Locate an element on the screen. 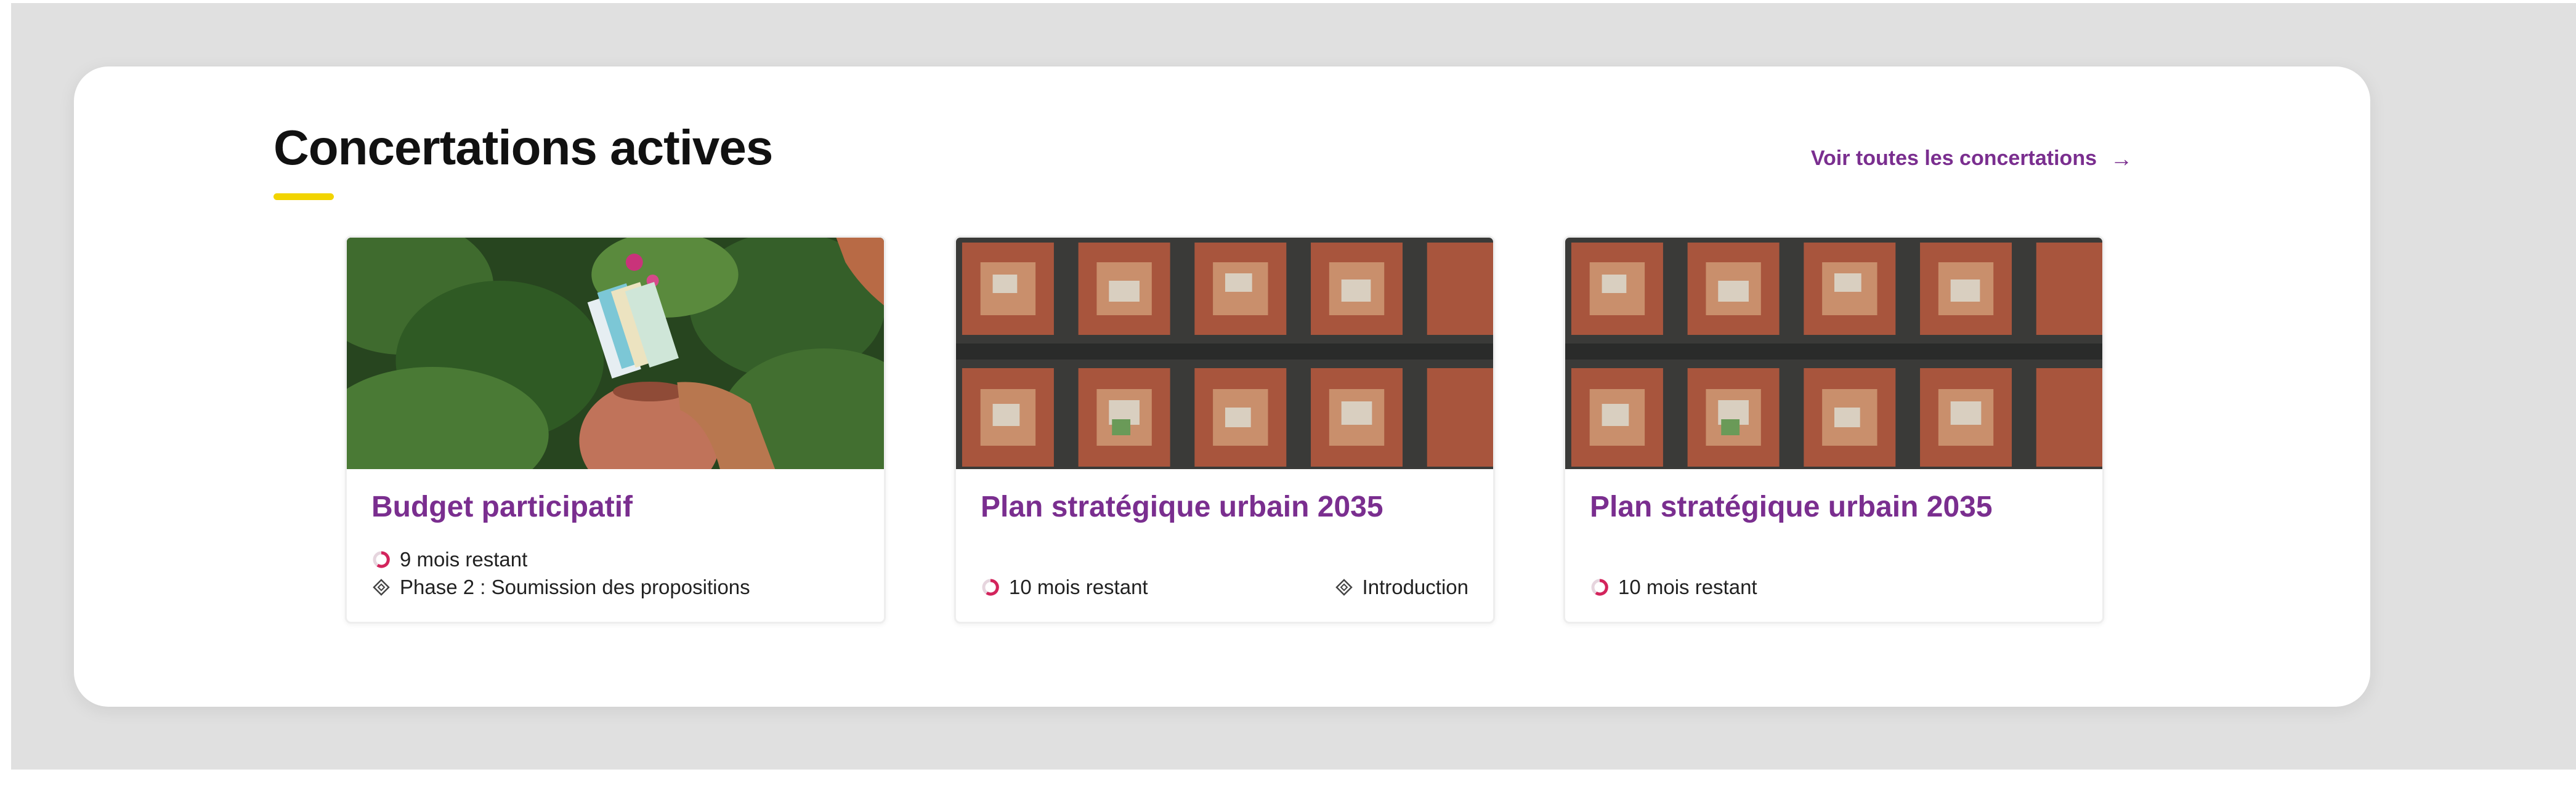 Image resolution: width=2576 pixels, height=788 pixels. time-remaining: 9 mois restant is located at coordinates (449, 559).